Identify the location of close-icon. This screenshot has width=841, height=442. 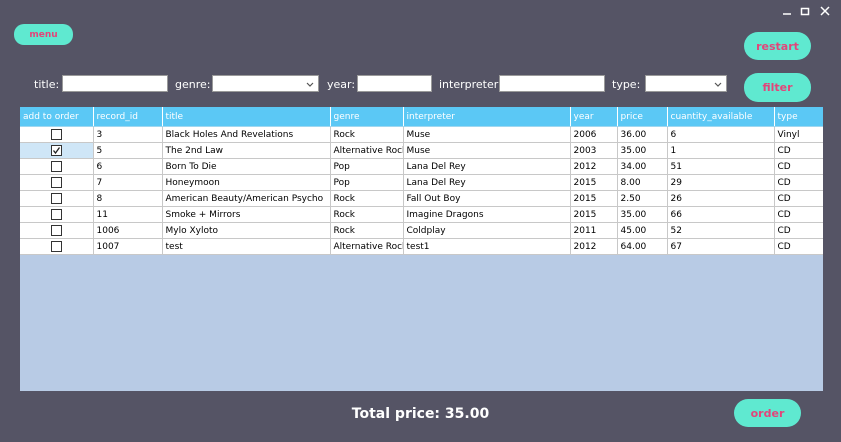
(825, 11).